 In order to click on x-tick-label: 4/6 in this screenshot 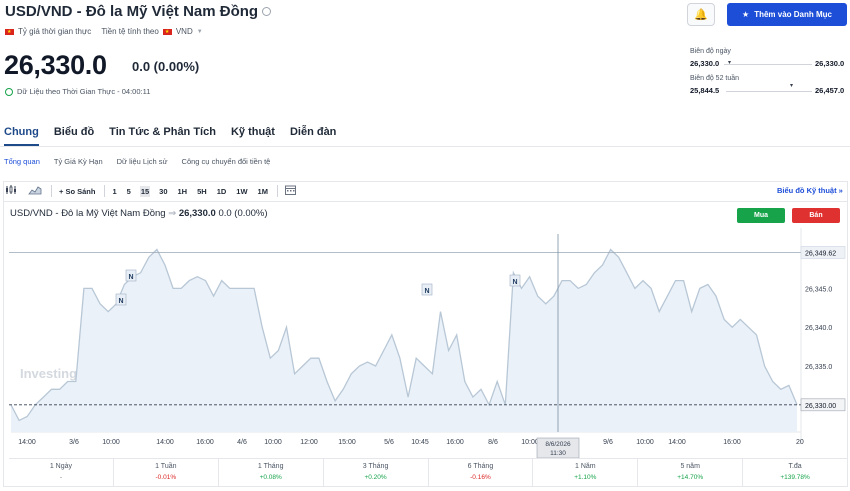, I will do `click(242, 442)`.